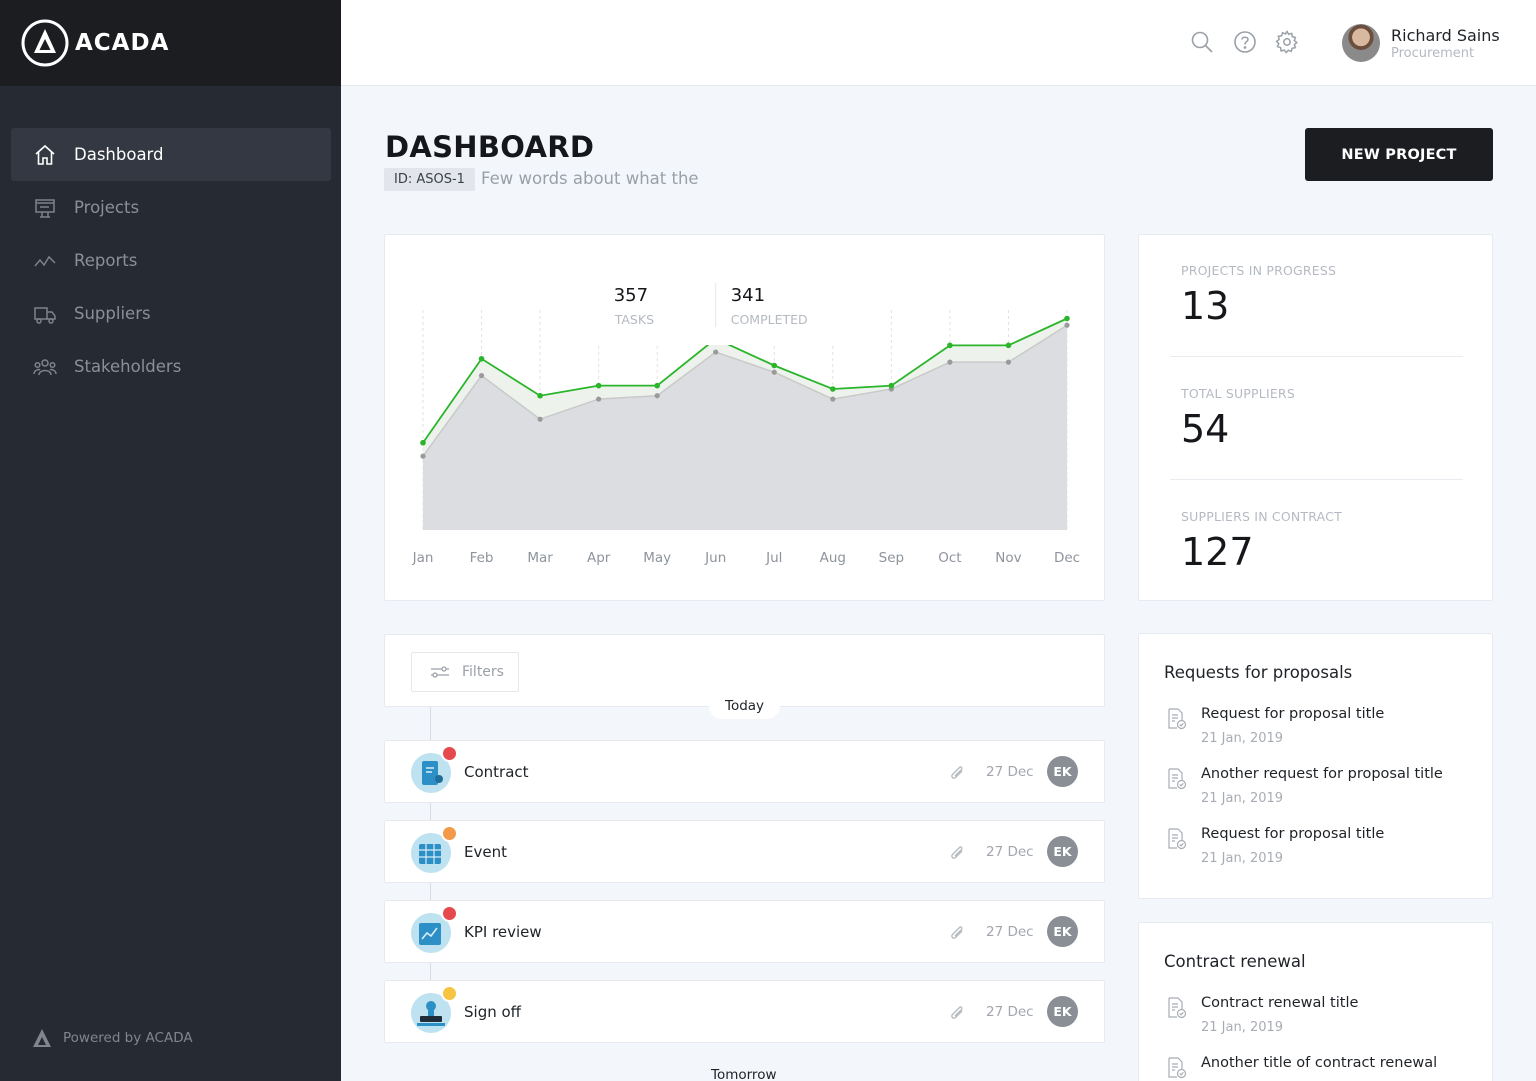 Image resolution: width=1536 pixels, height=1081 pixels. What do you see at coordinates (1287, 42) in the screenshot?
I see `gear-icon` at bounding box center [1287, 42].